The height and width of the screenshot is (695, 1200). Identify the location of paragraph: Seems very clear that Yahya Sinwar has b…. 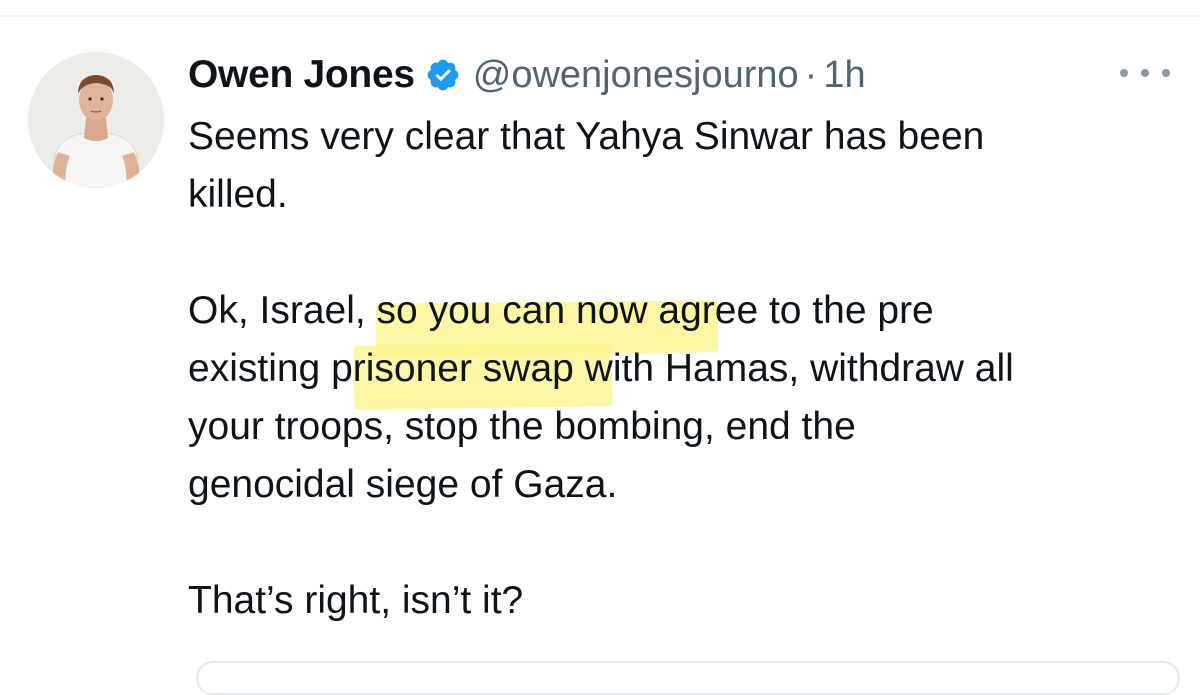
(683, 166).